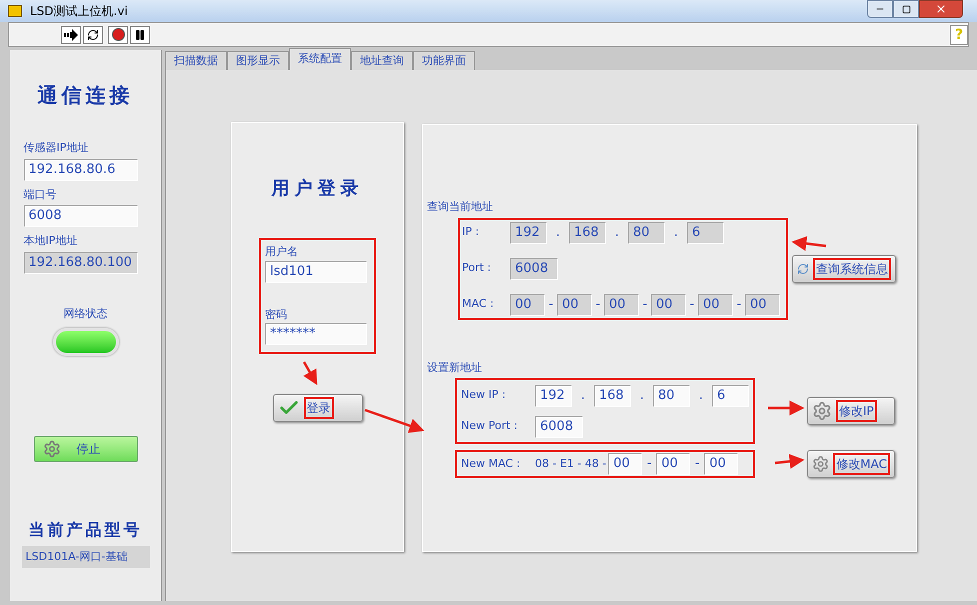  I want to click on field-label: IP :, so click(471, 232).